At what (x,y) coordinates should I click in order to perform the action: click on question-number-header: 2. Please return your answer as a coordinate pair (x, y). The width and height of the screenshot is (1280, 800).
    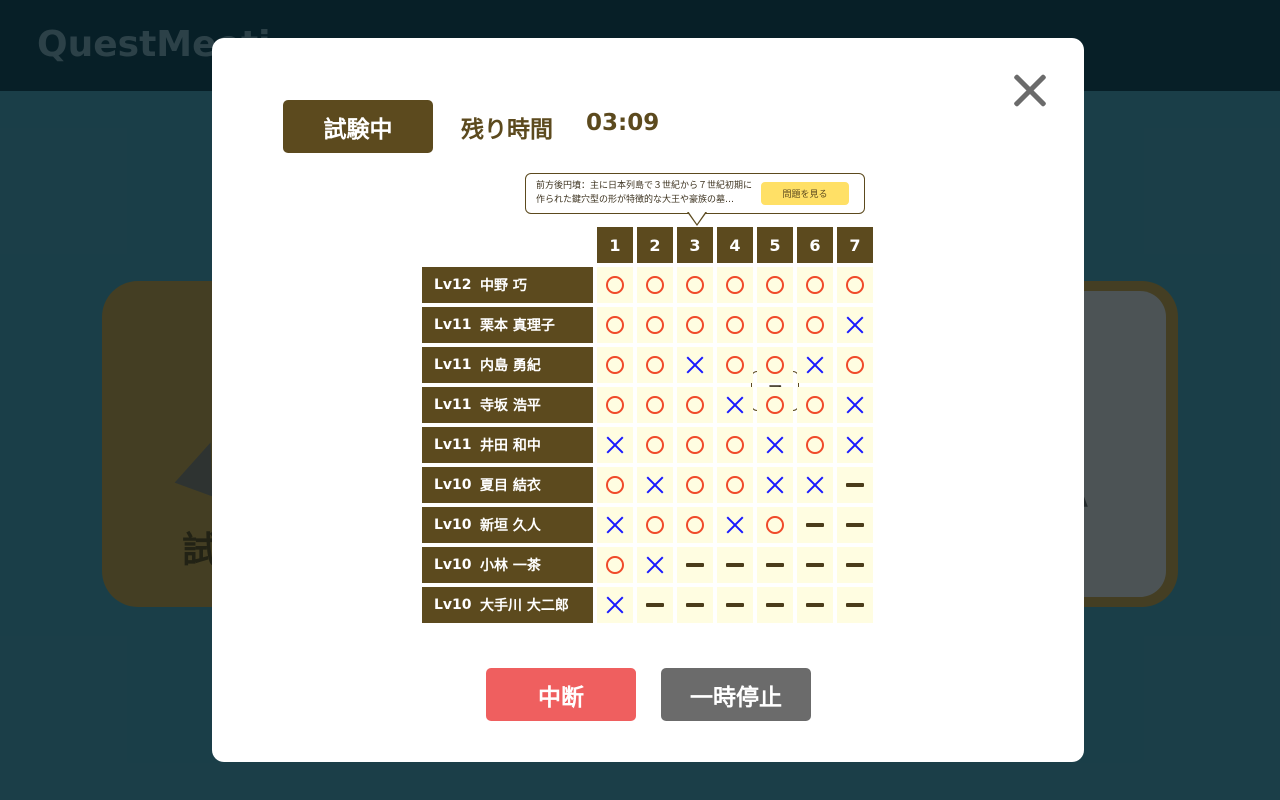
    Looking at the image, I should click on (655, 245).